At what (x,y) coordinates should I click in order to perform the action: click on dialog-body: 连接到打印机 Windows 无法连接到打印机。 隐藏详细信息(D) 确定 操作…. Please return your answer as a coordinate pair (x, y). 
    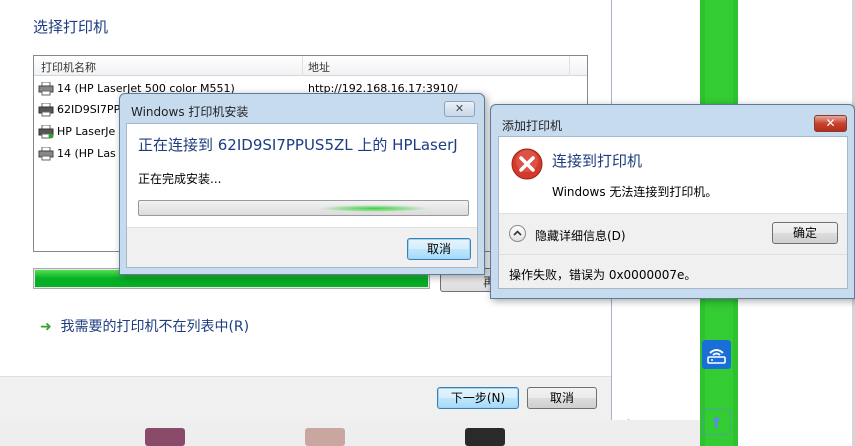
    Looking at the image, I should click on (673, 212).